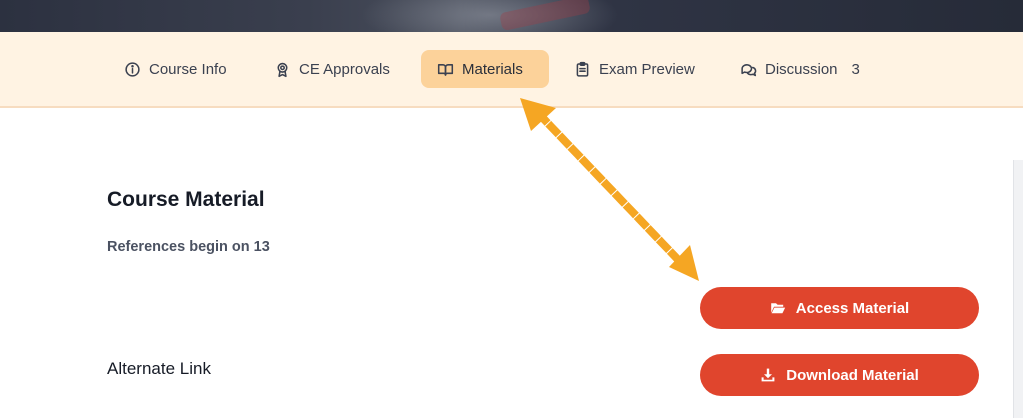 This screenshot has height=418, width=1023. Describe the element at coordinates (768, 375) in the screenshot. I see `download-icon` at that location.